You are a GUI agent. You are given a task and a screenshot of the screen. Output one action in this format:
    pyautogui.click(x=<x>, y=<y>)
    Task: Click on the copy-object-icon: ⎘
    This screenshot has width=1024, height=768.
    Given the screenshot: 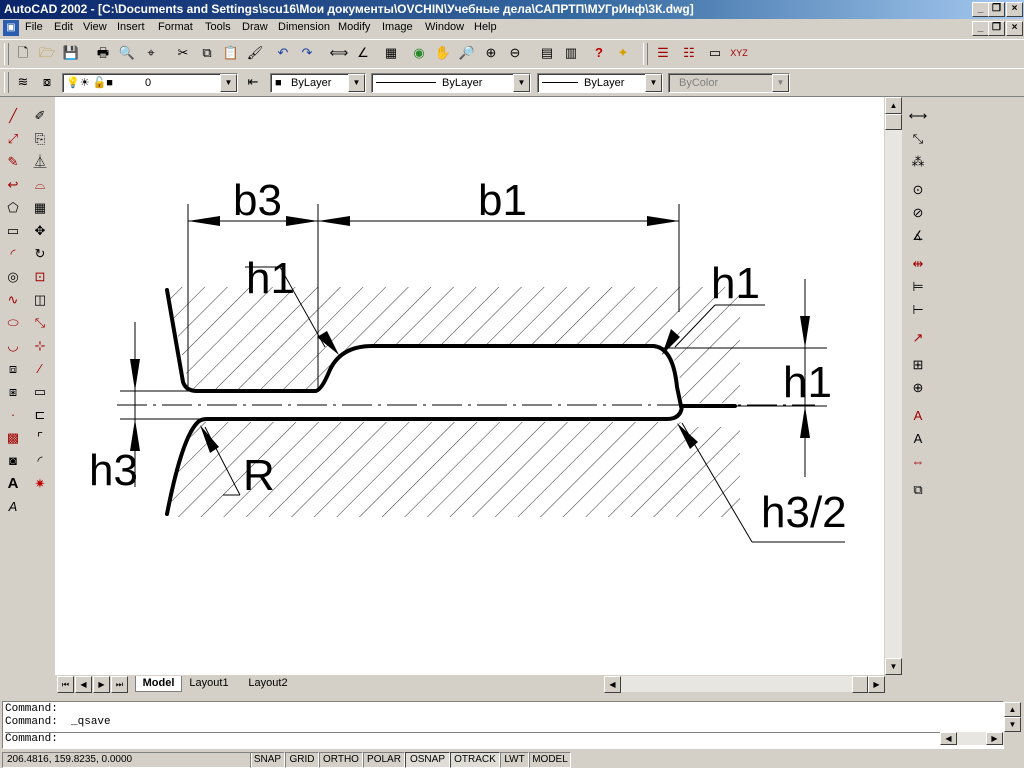 What is the action you would take?
    pyautogui.click(x=40, y=139)
    